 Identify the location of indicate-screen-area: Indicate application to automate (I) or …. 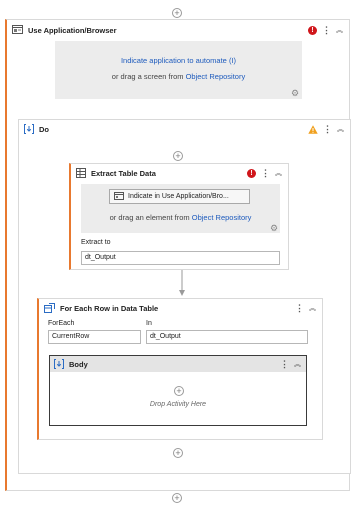
(178, 70).